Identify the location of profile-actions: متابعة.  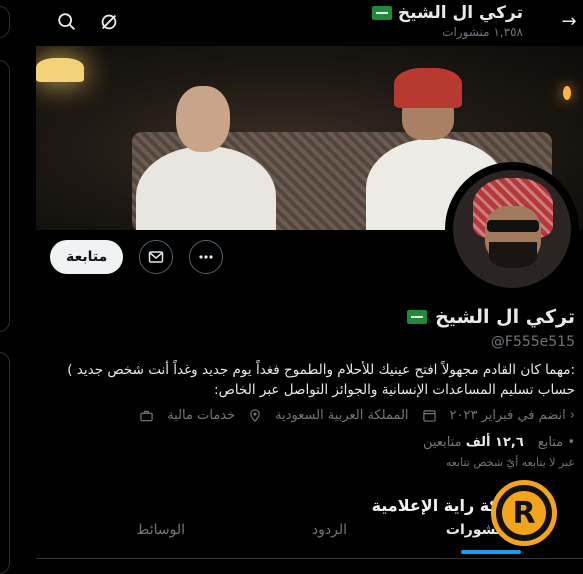
(137, 257).